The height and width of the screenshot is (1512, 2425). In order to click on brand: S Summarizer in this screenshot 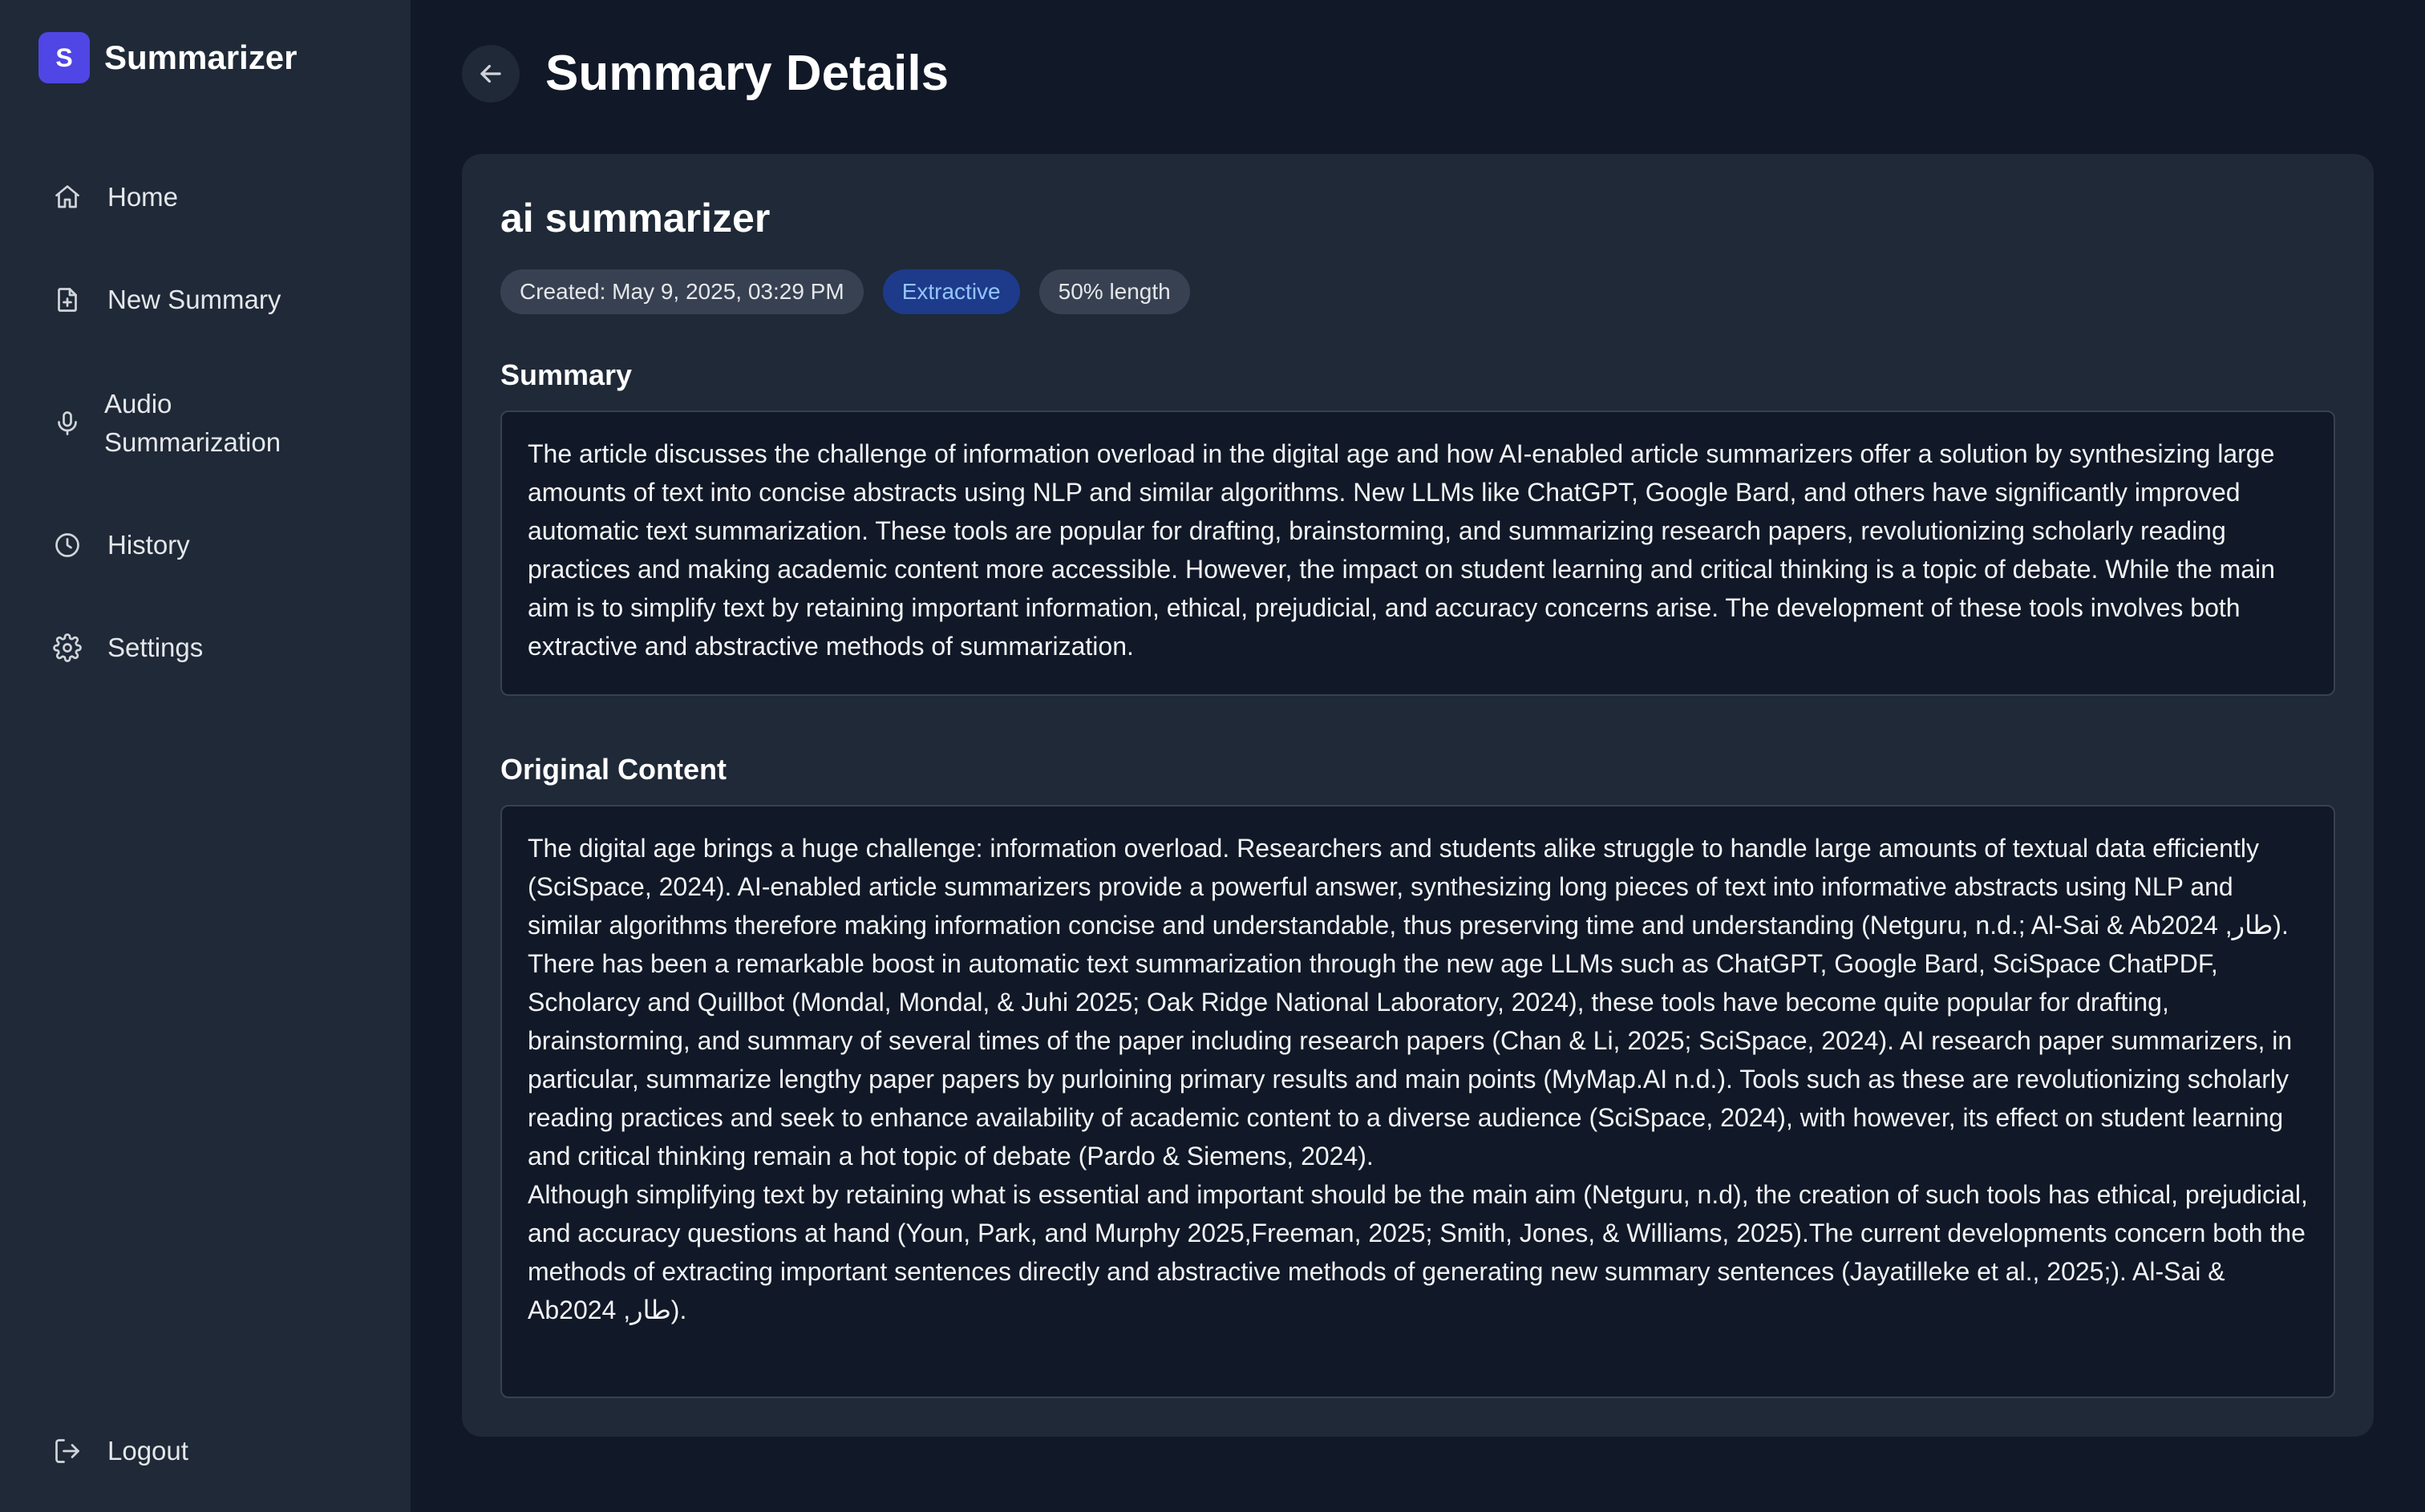, I will do `click(167, 58)`.